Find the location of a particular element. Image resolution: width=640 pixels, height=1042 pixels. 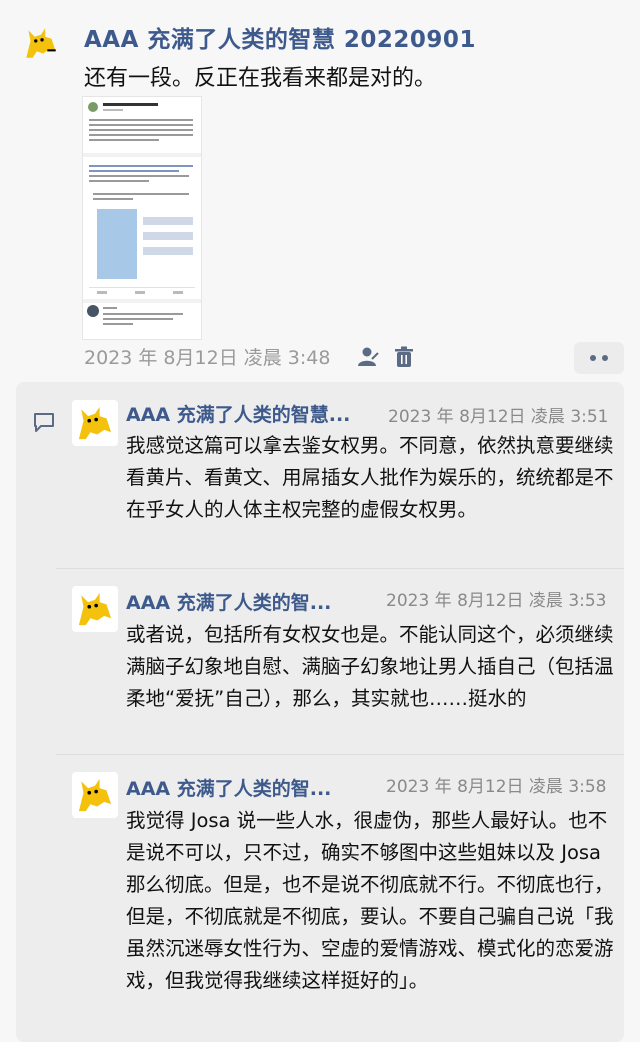

avatar is located at coordinates (41, 43).